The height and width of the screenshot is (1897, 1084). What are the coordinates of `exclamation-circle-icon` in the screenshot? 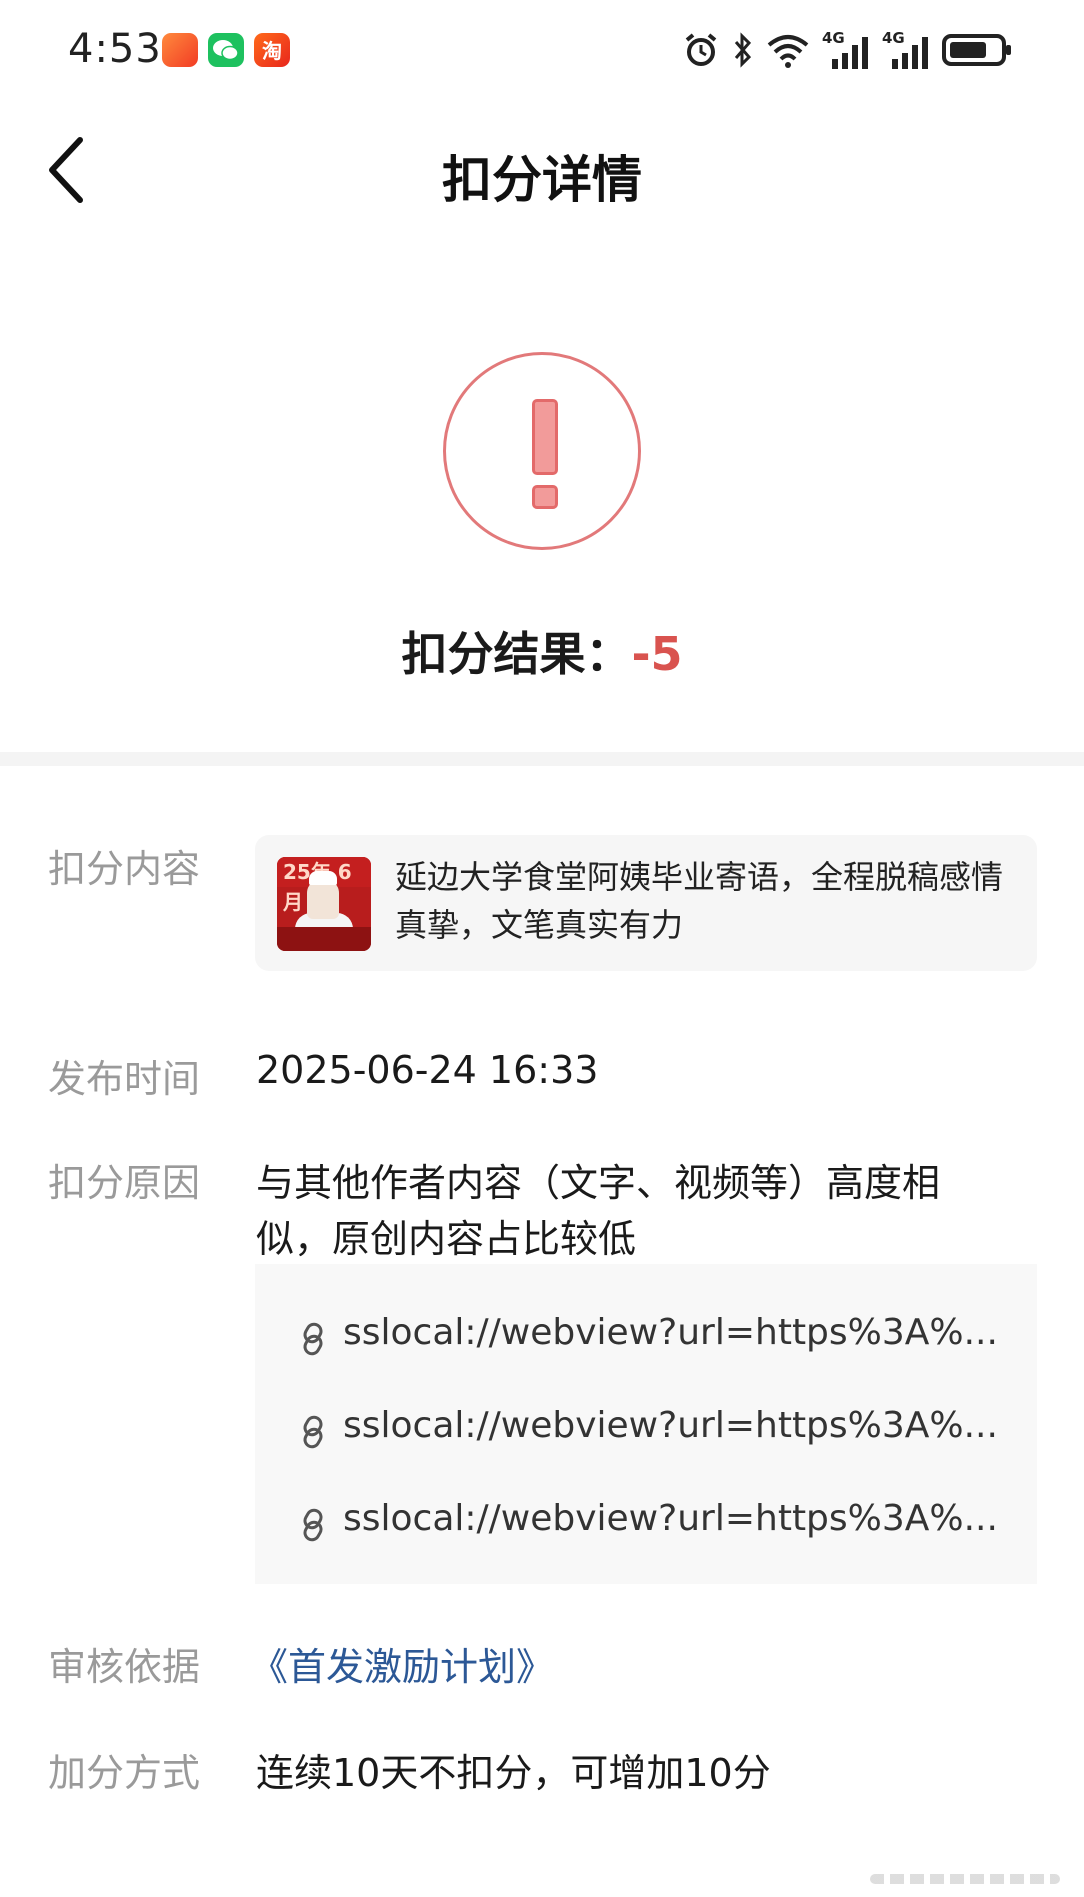 It's located at (542, 451).